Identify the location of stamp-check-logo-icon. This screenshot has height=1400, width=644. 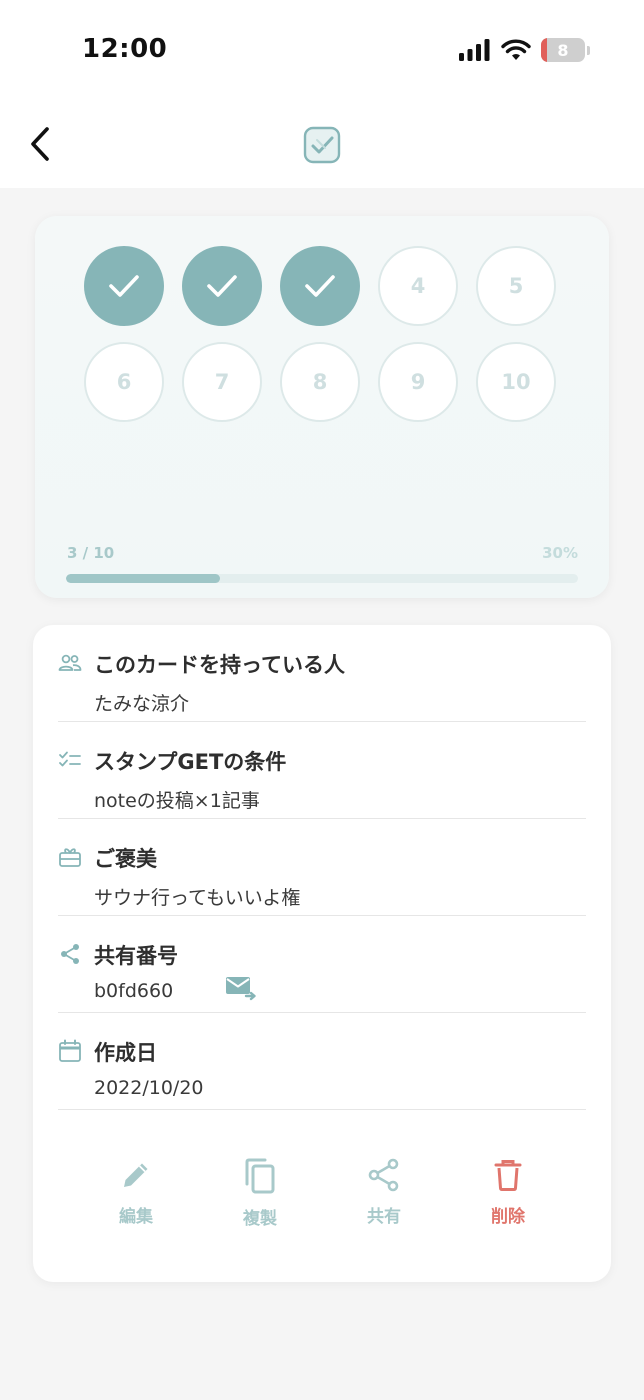
(322, 145).